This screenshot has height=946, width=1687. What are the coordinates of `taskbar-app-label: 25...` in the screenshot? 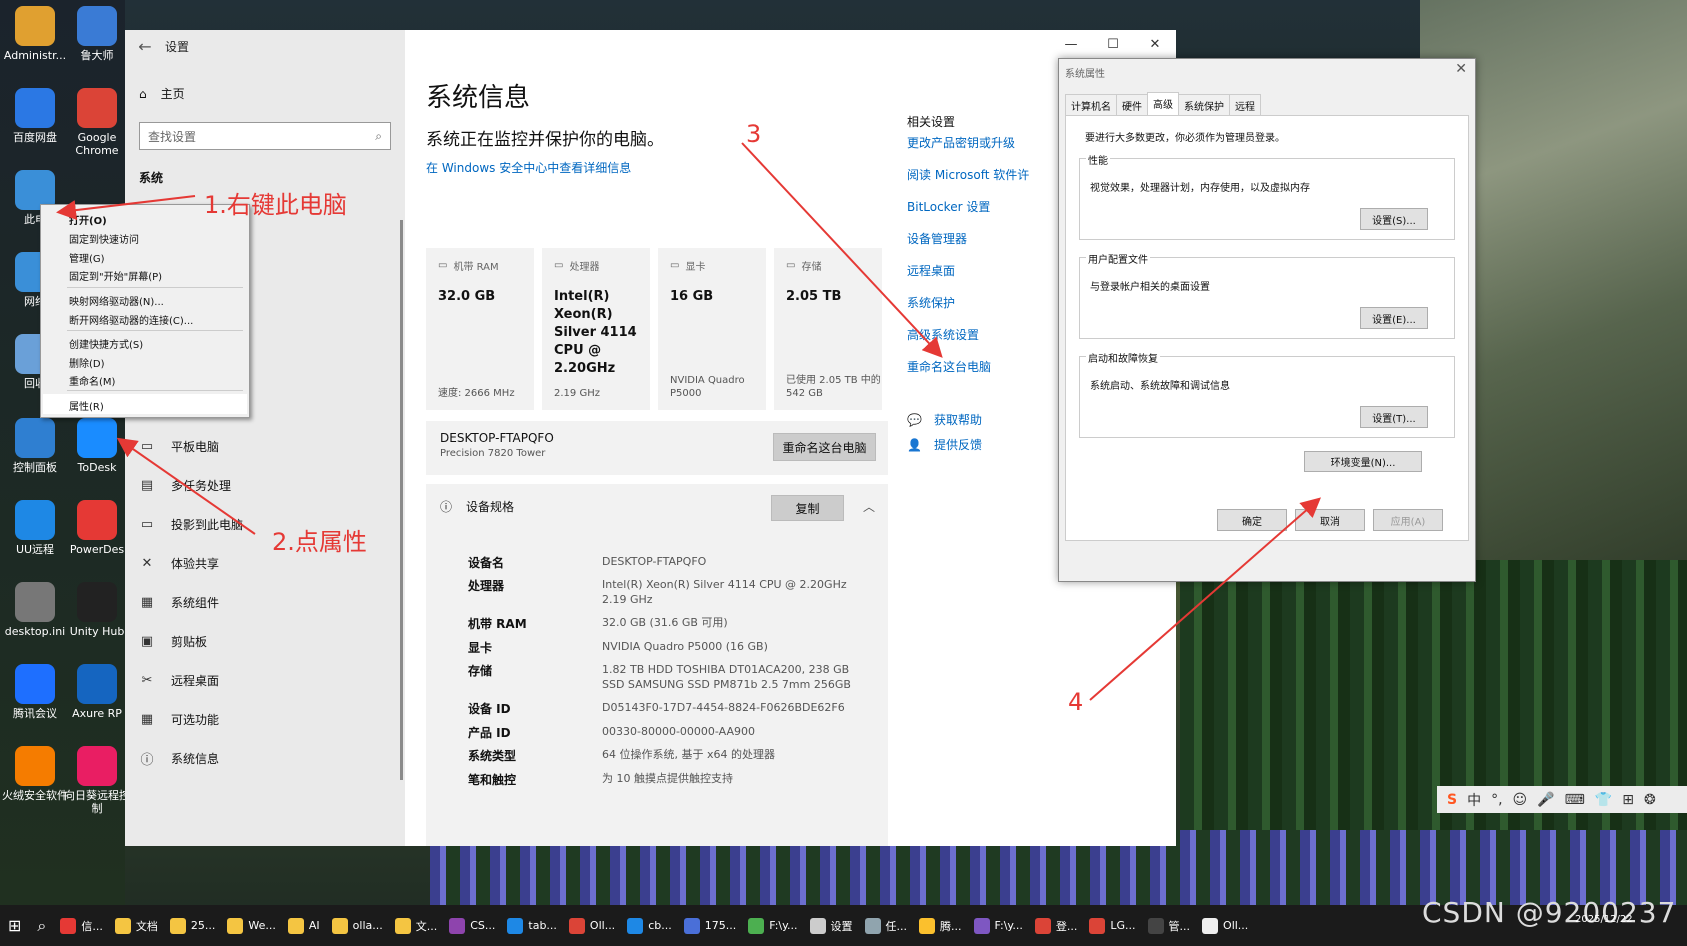 It's located at (203, 925).